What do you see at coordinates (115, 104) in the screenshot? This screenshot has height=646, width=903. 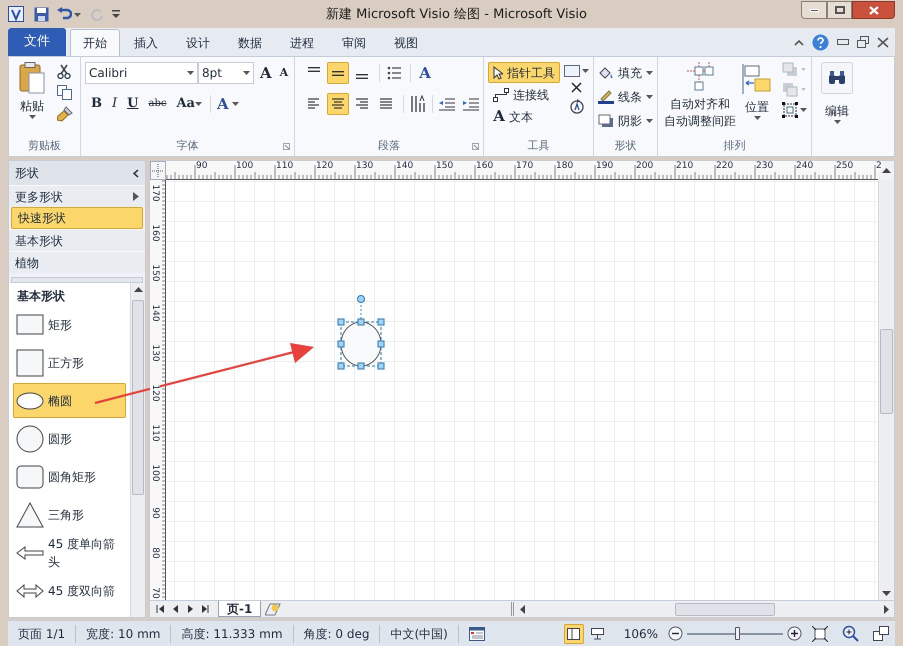 I see `format-button: I` at bounding box center [115, 104].